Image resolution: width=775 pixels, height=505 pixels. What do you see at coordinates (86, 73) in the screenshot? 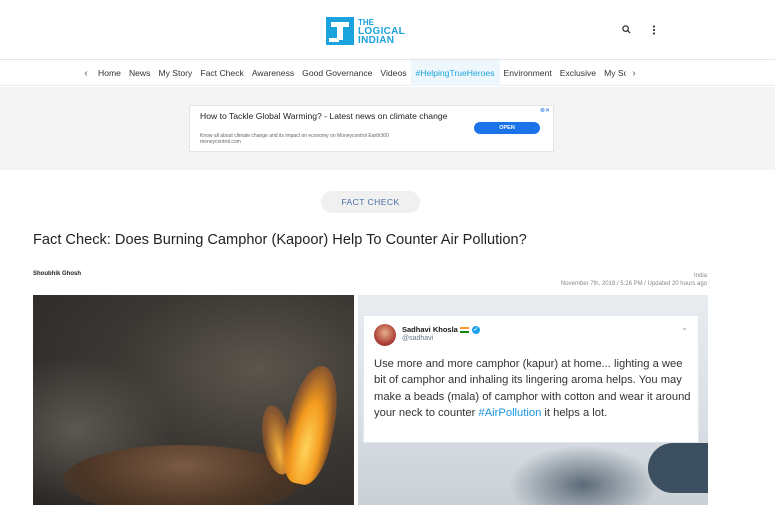
I see `nav-prev-arrow-icon: ‹` at bounding box center [86, 73].